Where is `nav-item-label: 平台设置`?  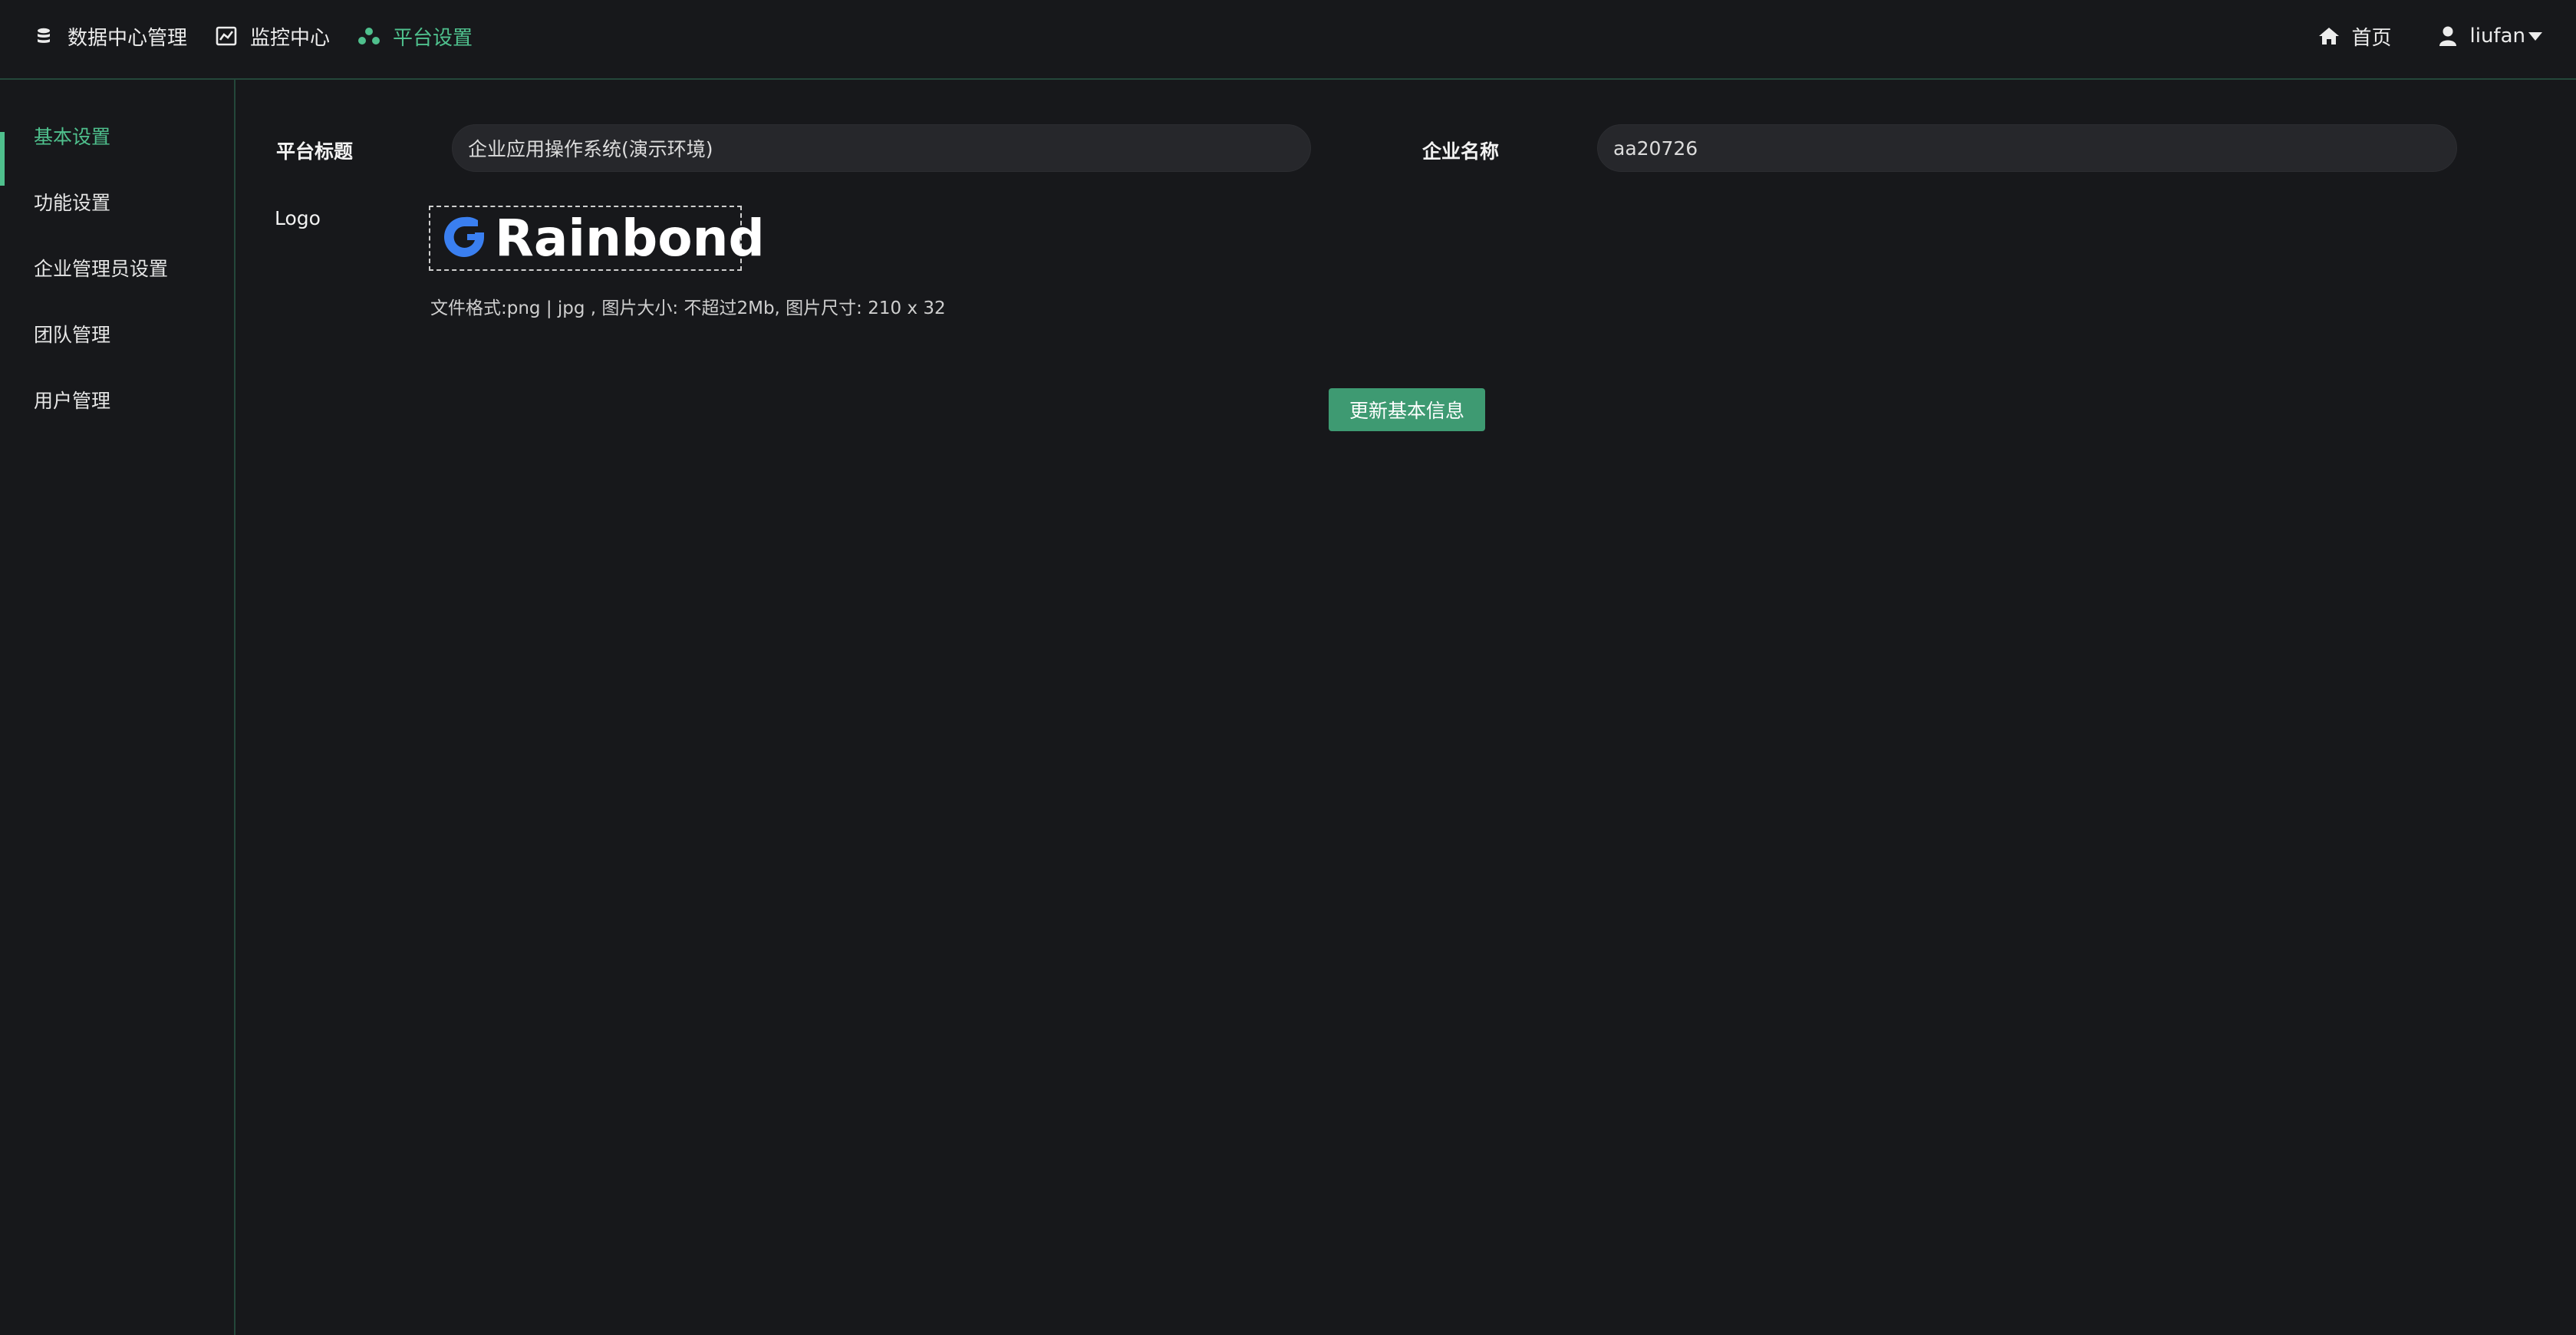
nav-item-label: 平台设置 is located at coordinates (433, 38).